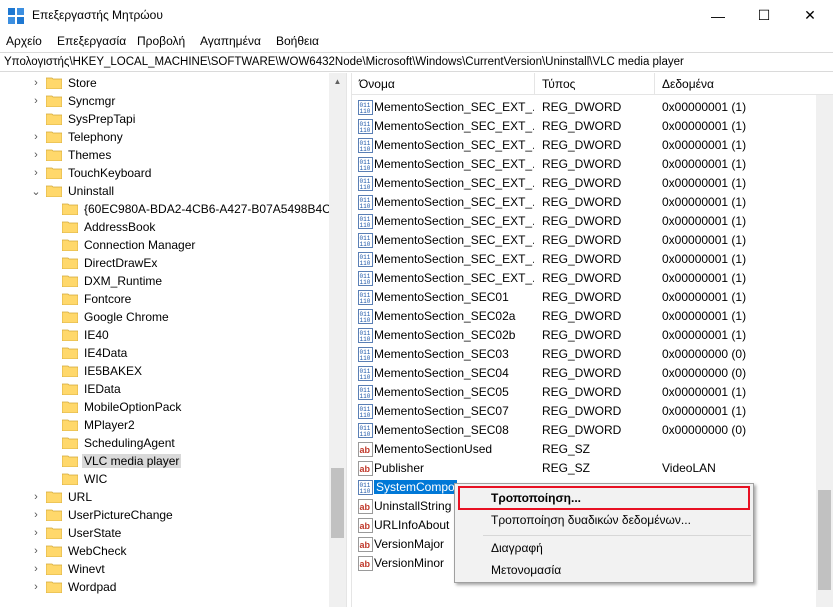 The image size is (833, 607). I want to click on tree-item: › Wordpad, so click(74, 587).